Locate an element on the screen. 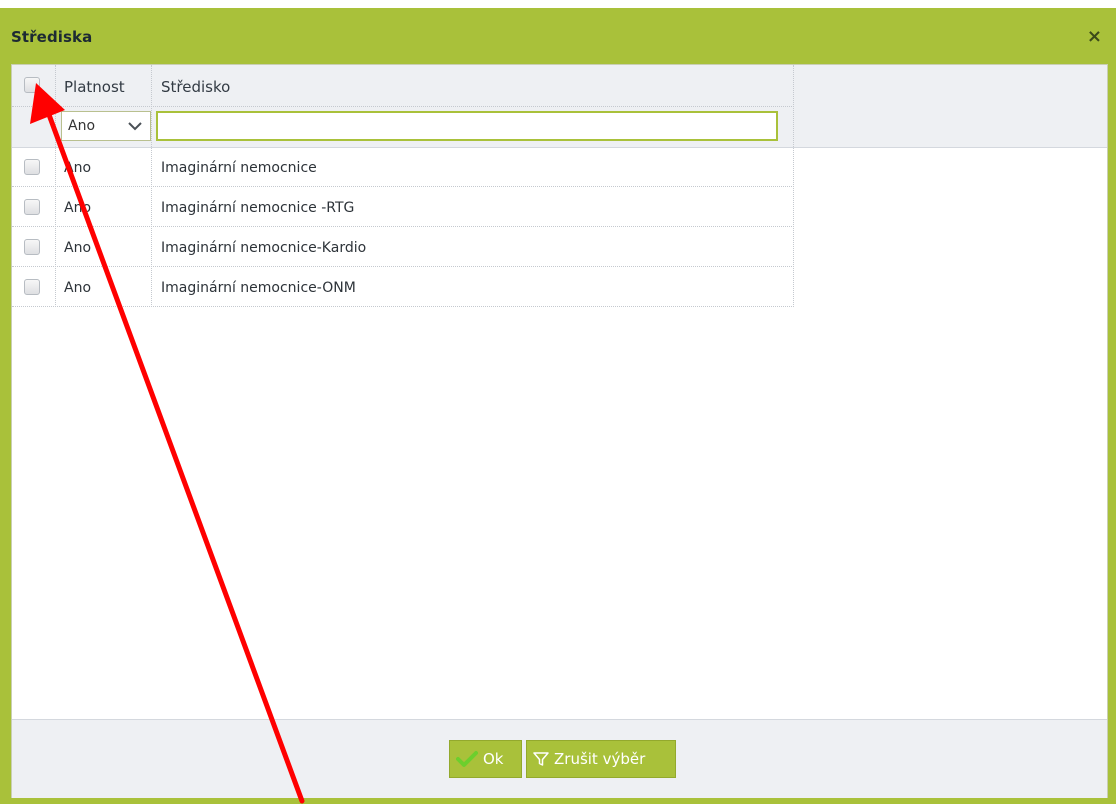 This screenshot has height=804, width=1118. platnost-filter-select: Ano is located at coordinates (106, 126).